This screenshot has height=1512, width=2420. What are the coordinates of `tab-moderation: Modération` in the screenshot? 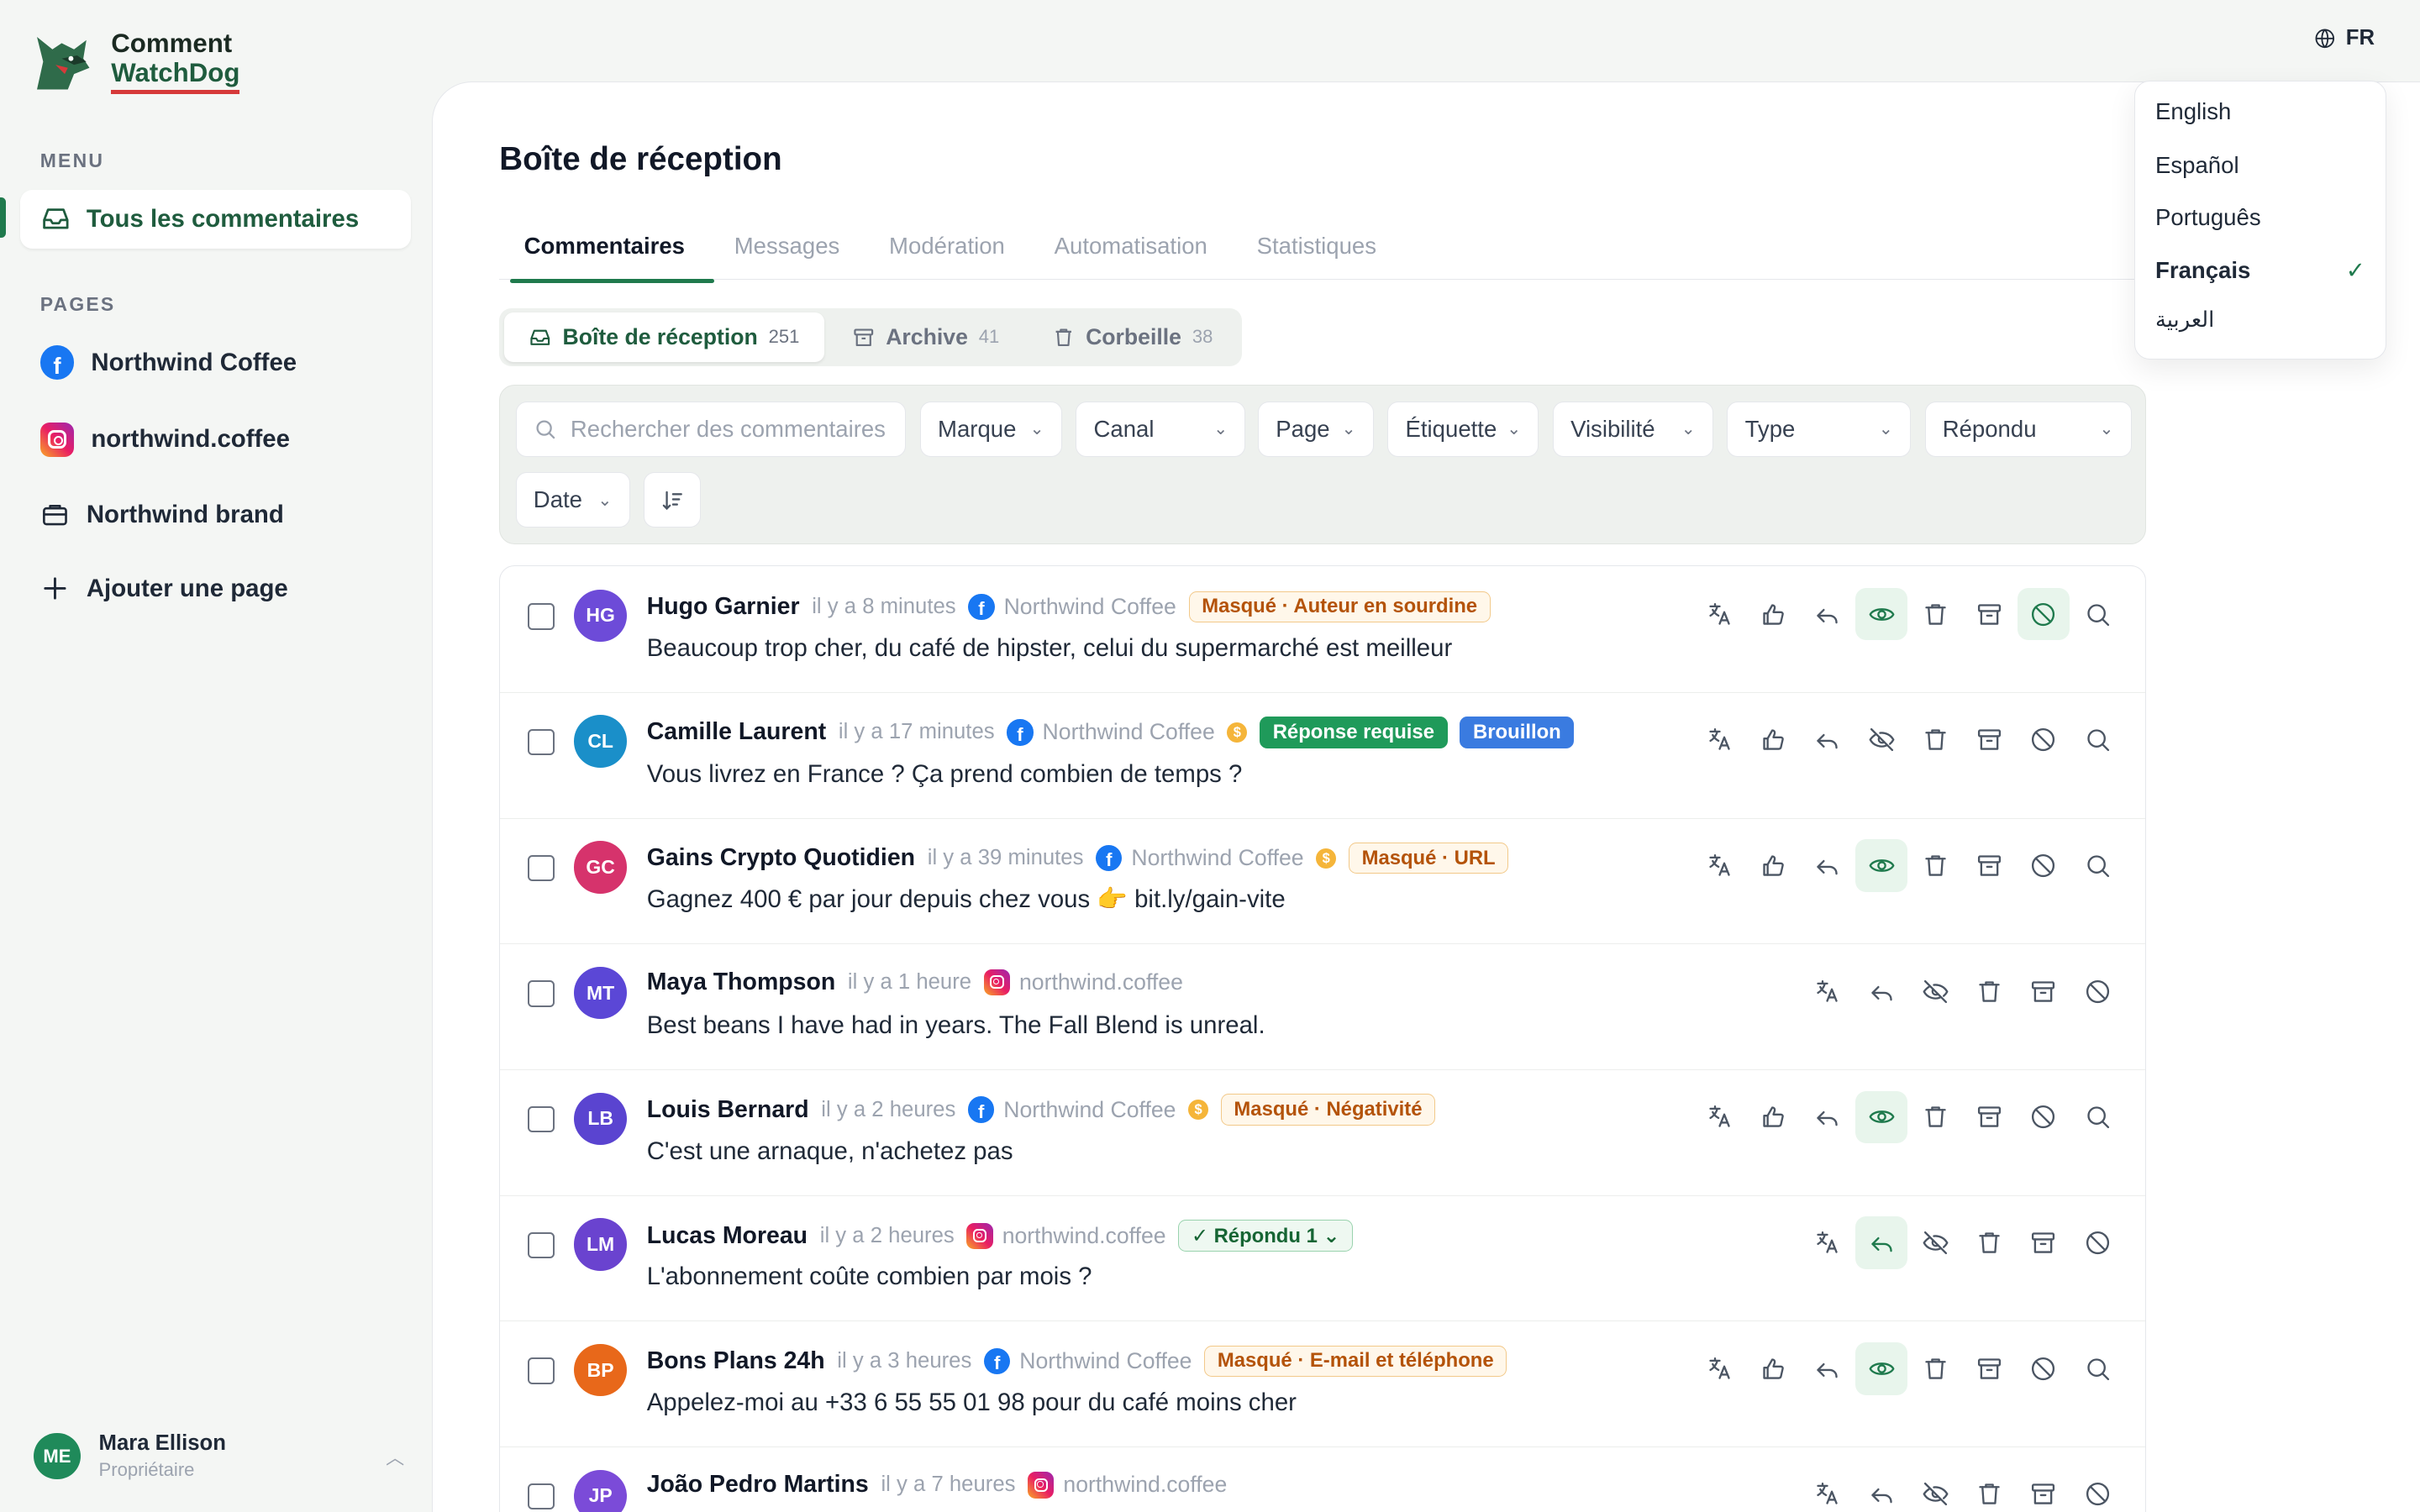 It's located at (947, 253).